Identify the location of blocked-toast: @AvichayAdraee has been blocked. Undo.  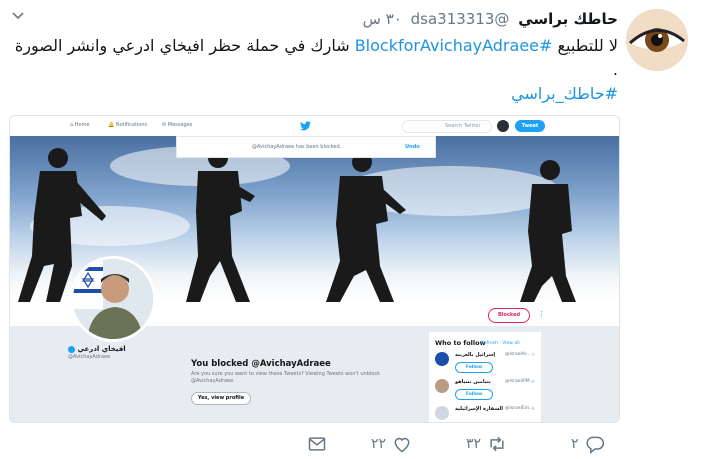
(306, 147).